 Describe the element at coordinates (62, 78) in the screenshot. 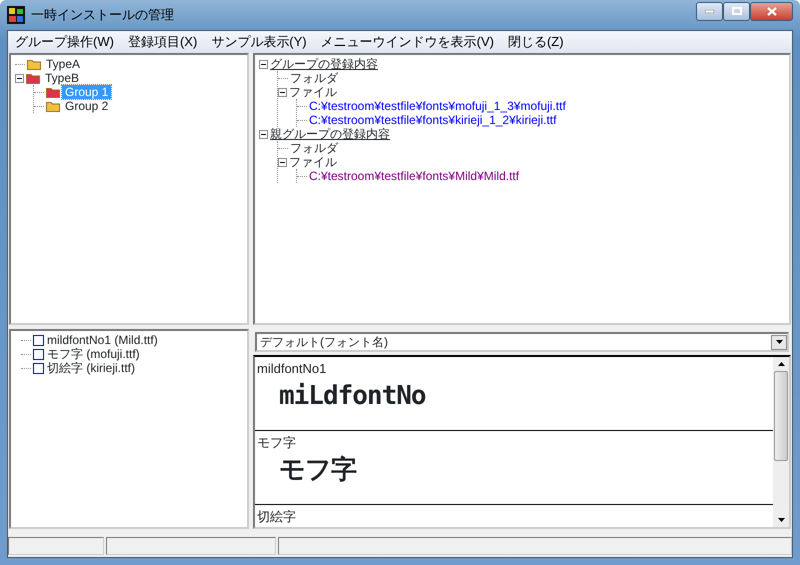

I see `tree-item: TypeB` at that location.